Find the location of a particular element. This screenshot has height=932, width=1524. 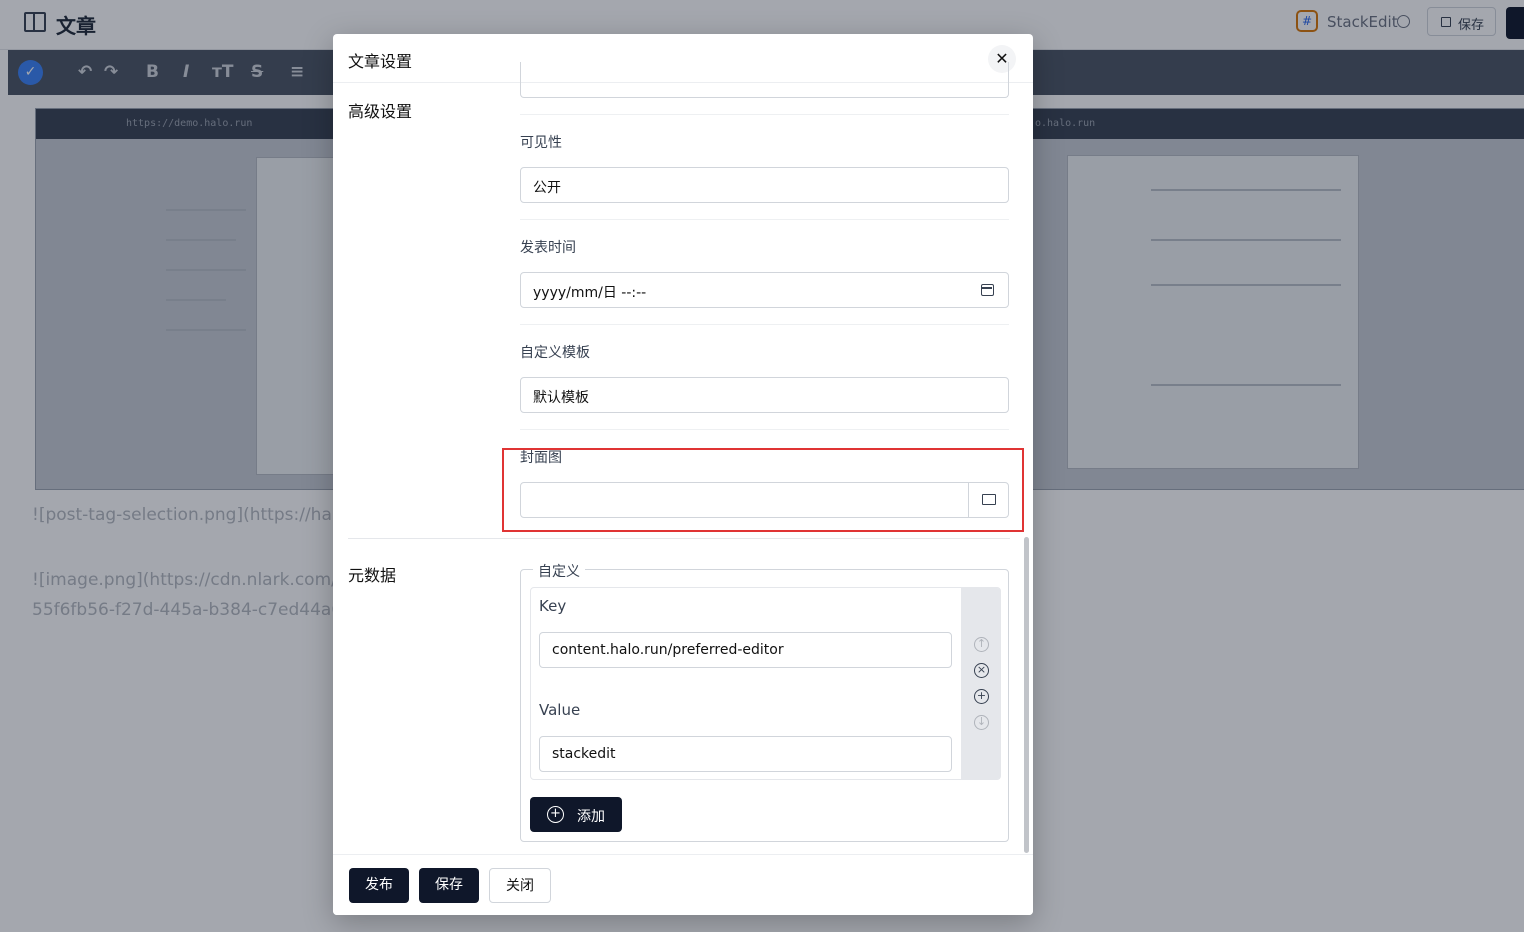

metadata-label: 元数据 is located at coordinates (372, 575).